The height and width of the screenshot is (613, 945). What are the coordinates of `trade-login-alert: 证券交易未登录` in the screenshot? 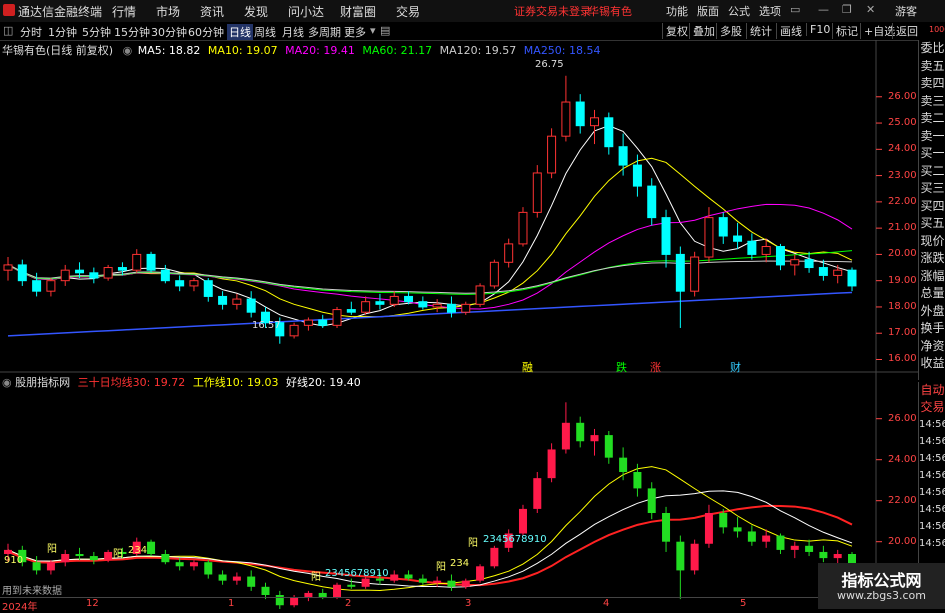 It's located at (552, 11).